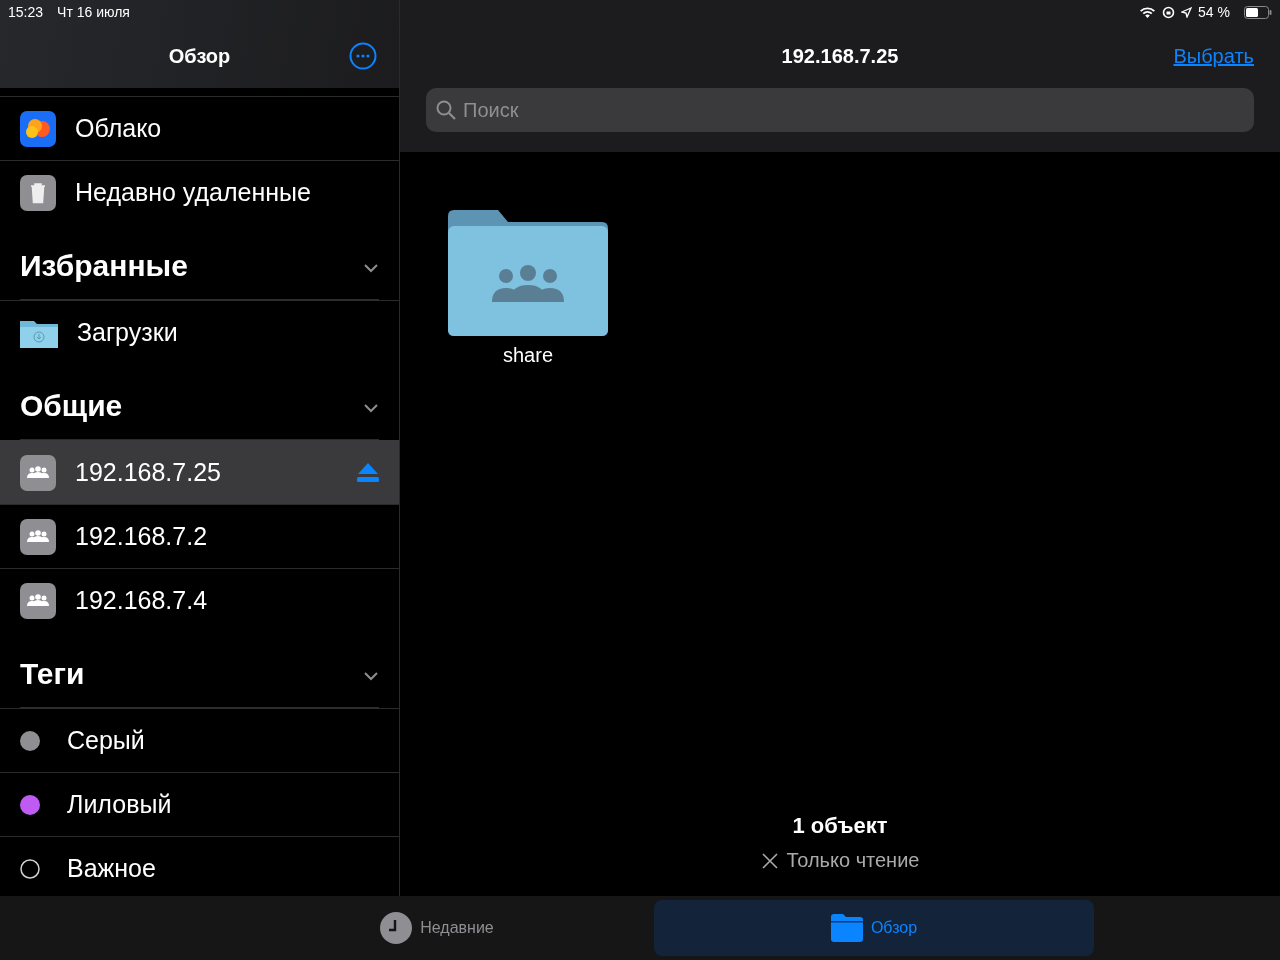 This screenshot has height=960, width=1280. Describe the element at coordinates (38, 128) in the screenshot. I see `cloud-app-icon` at that location.